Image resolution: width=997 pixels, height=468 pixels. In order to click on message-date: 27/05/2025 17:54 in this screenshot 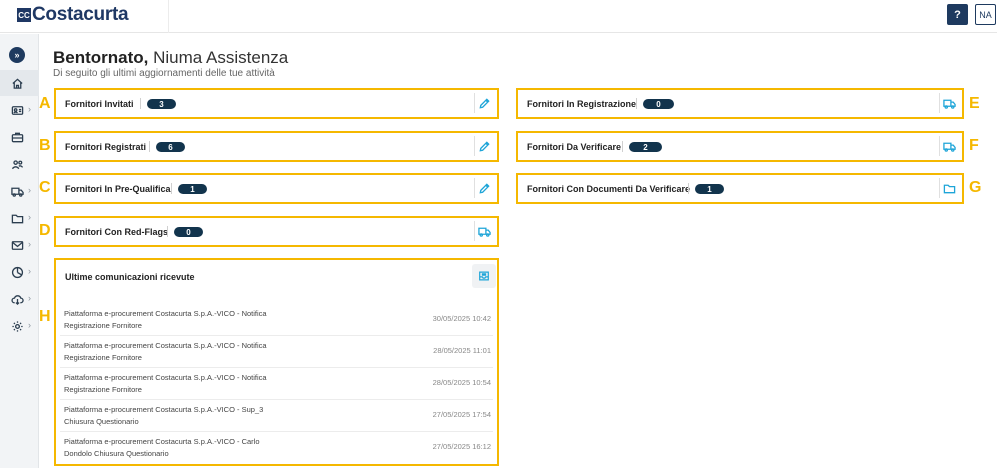, I will do `click(461, 414)`.